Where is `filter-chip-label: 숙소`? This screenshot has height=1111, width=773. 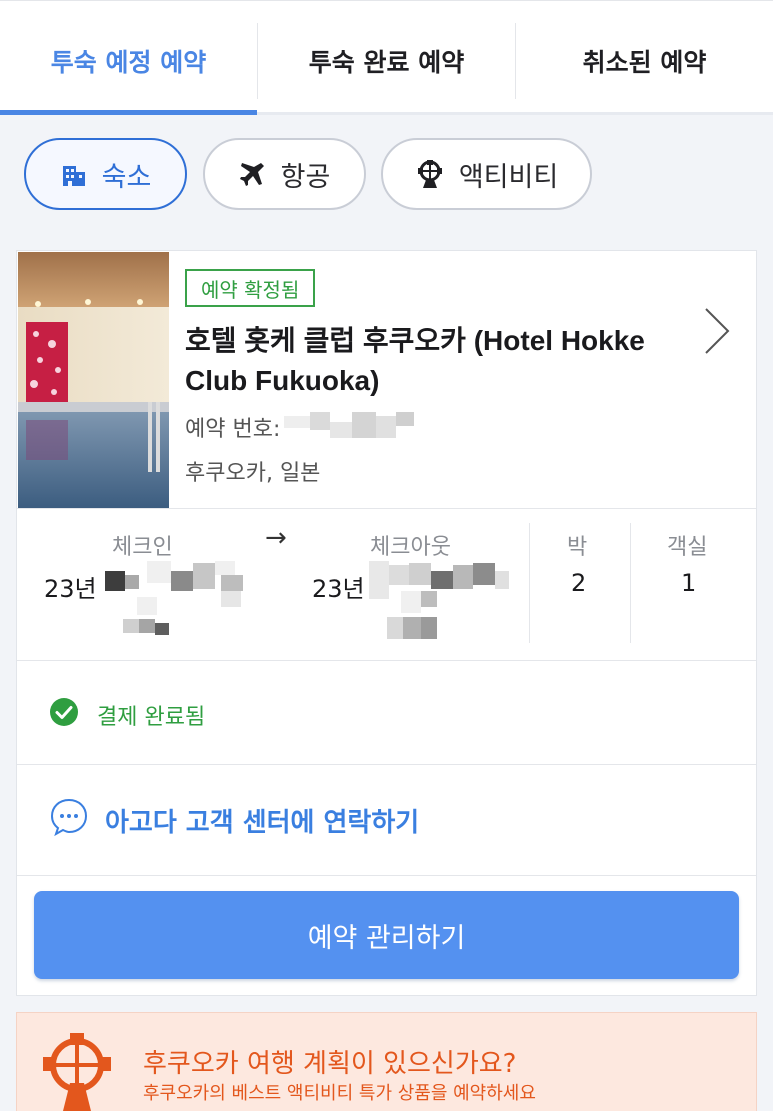
filter-chip-label: 숙소 is located at coordinates (126, 177).